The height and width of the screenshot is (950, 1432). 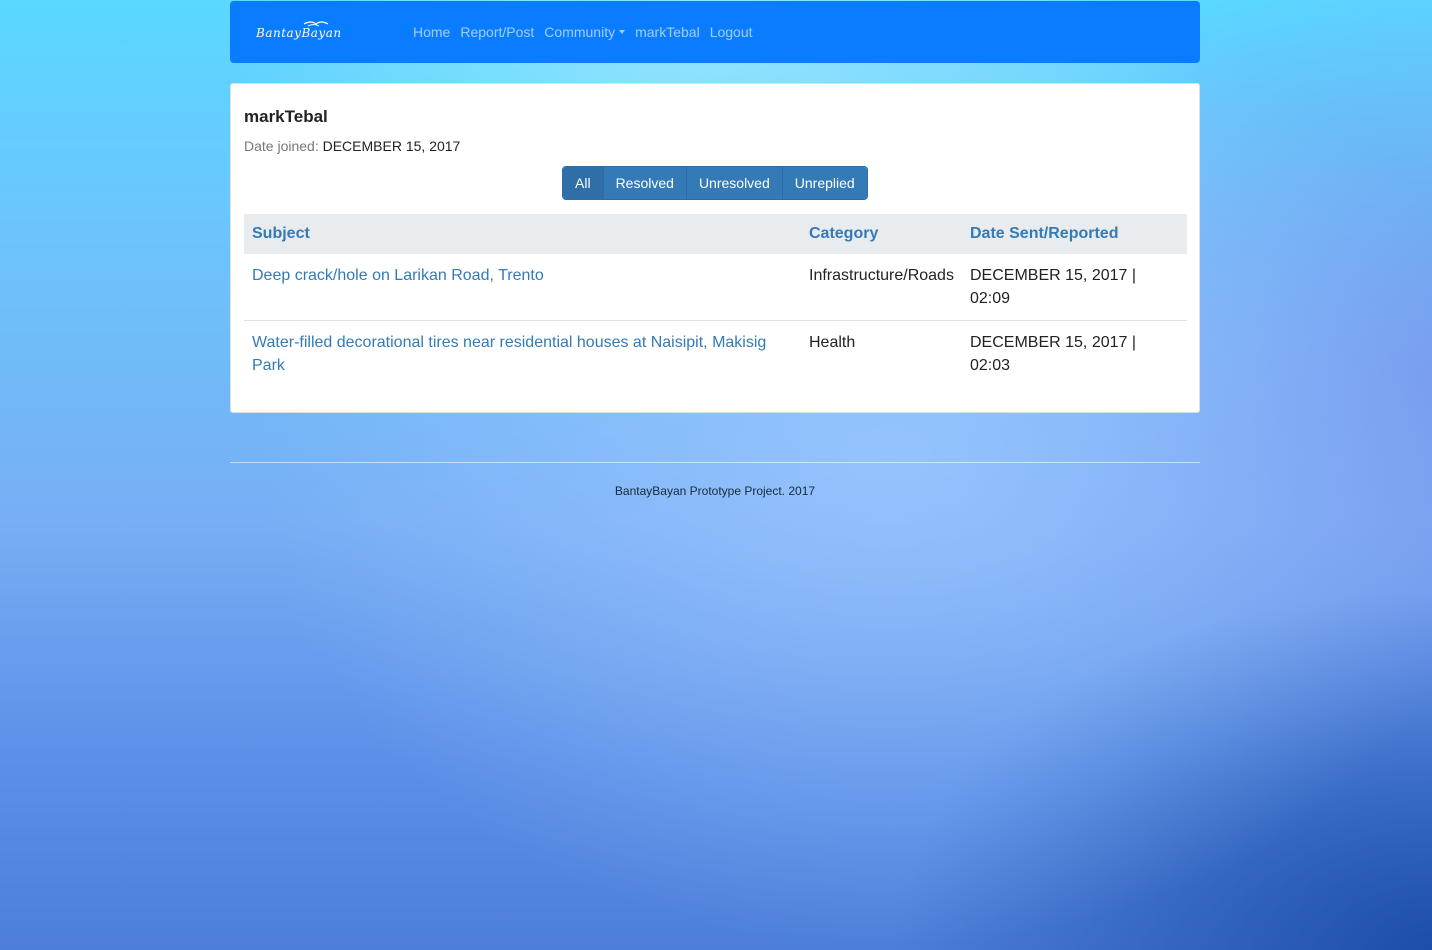 I want to click on nav-community-dropdown: Community, so click(x=585, y=32).